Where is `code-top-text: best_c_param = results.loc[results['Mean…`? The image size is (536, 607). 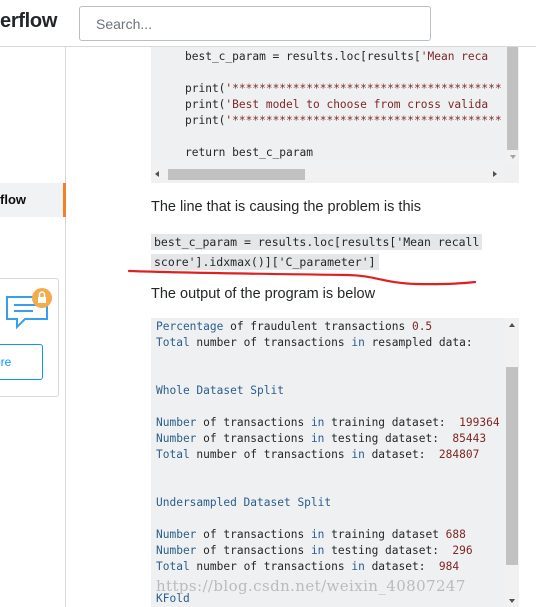 code-top-text: best_c_param = results.loc[results['Mean… is located at coordinates (343, 104).